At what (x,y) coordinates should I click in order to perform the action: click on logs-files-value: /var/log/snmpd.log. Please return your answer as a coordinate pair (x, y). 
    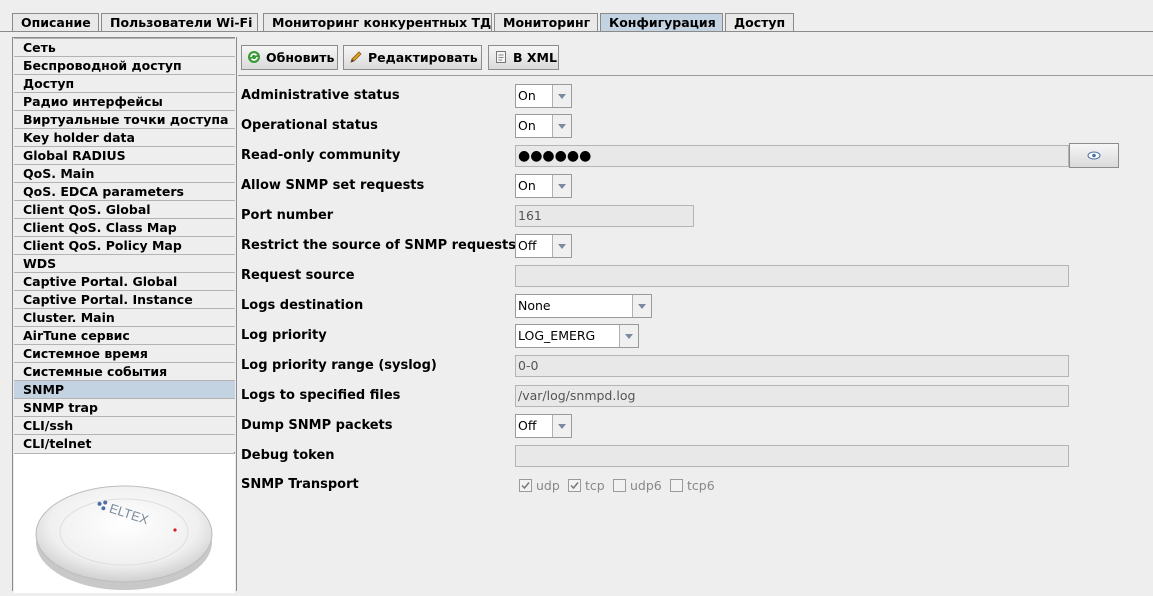
    Looking at the image, I should click on (577, 395).